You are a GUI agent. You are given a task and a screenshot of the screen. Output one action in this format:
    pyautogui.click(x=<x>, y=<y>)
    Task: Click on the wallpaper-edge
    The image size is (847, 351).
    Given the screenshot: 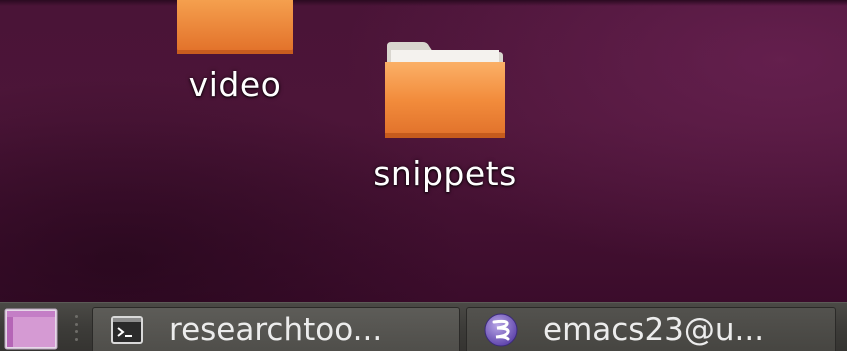 What is the action you would take?
    pyautogui.click(x=423, y=3)
    